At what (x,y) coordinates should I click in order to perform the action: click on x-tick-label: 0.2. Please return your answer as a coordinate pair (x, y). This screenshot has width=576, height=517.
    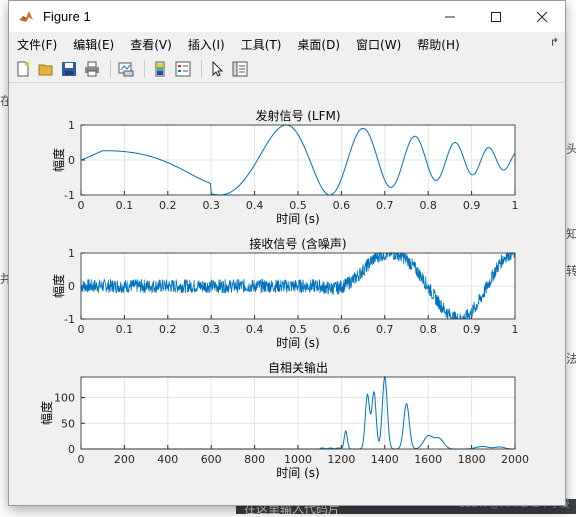
    Looking at the image, I should click on (168, 205).